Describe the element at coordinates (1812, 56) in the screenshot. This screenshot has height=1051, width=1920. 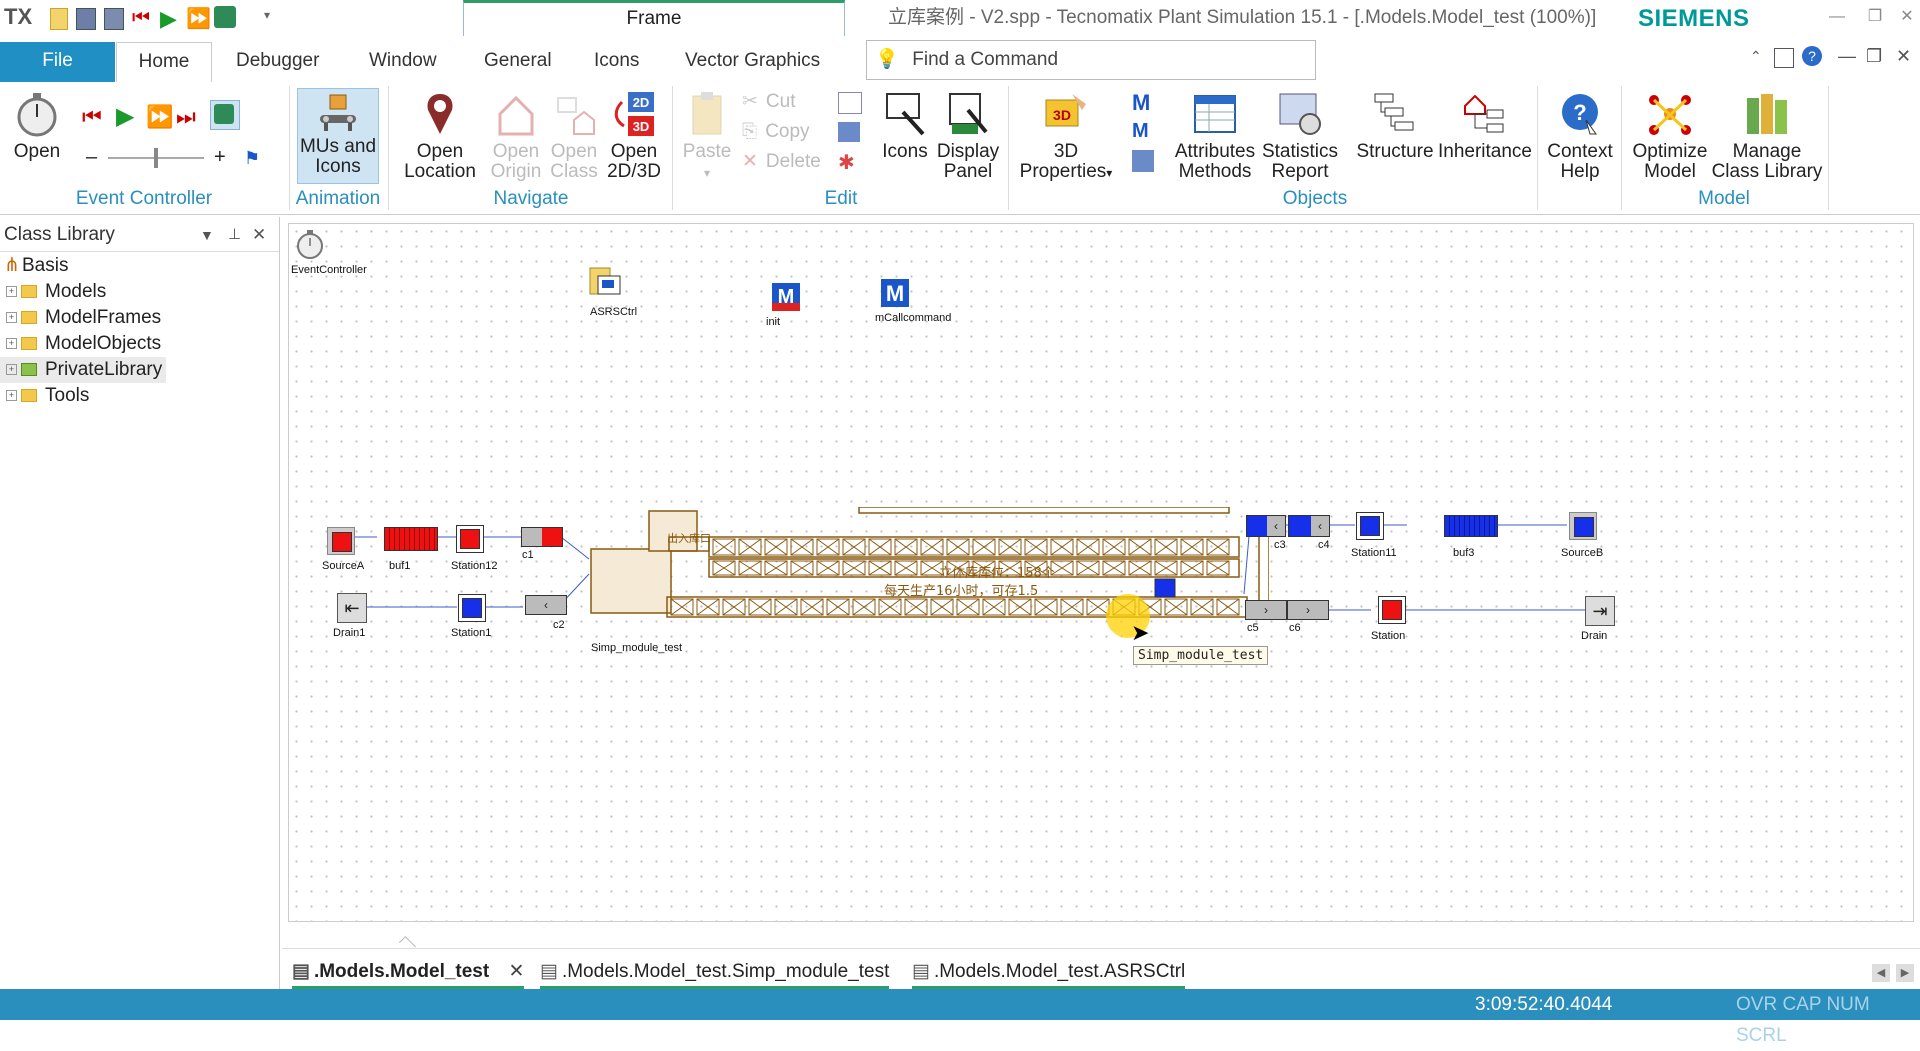
I see `help-icon: ?` at that location.